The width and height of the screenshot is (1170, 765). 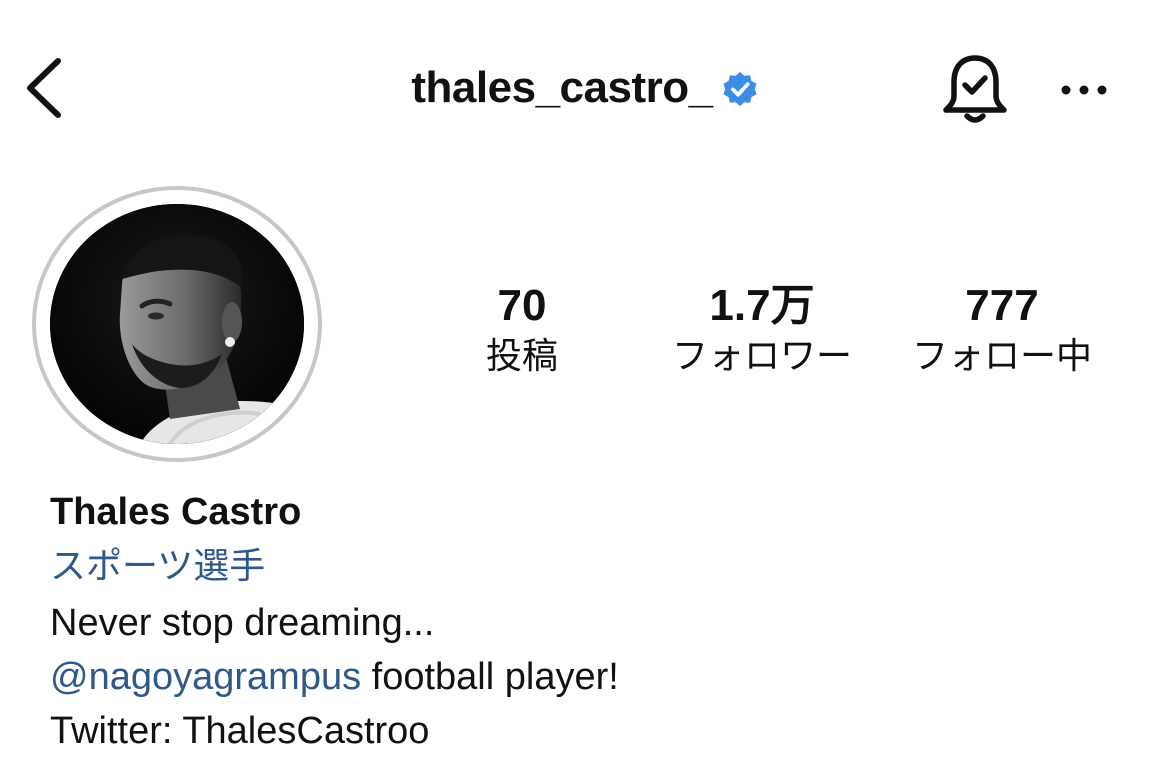 I want to click on stat-following: 777 フォロー中, so click(x=1002, y=331).